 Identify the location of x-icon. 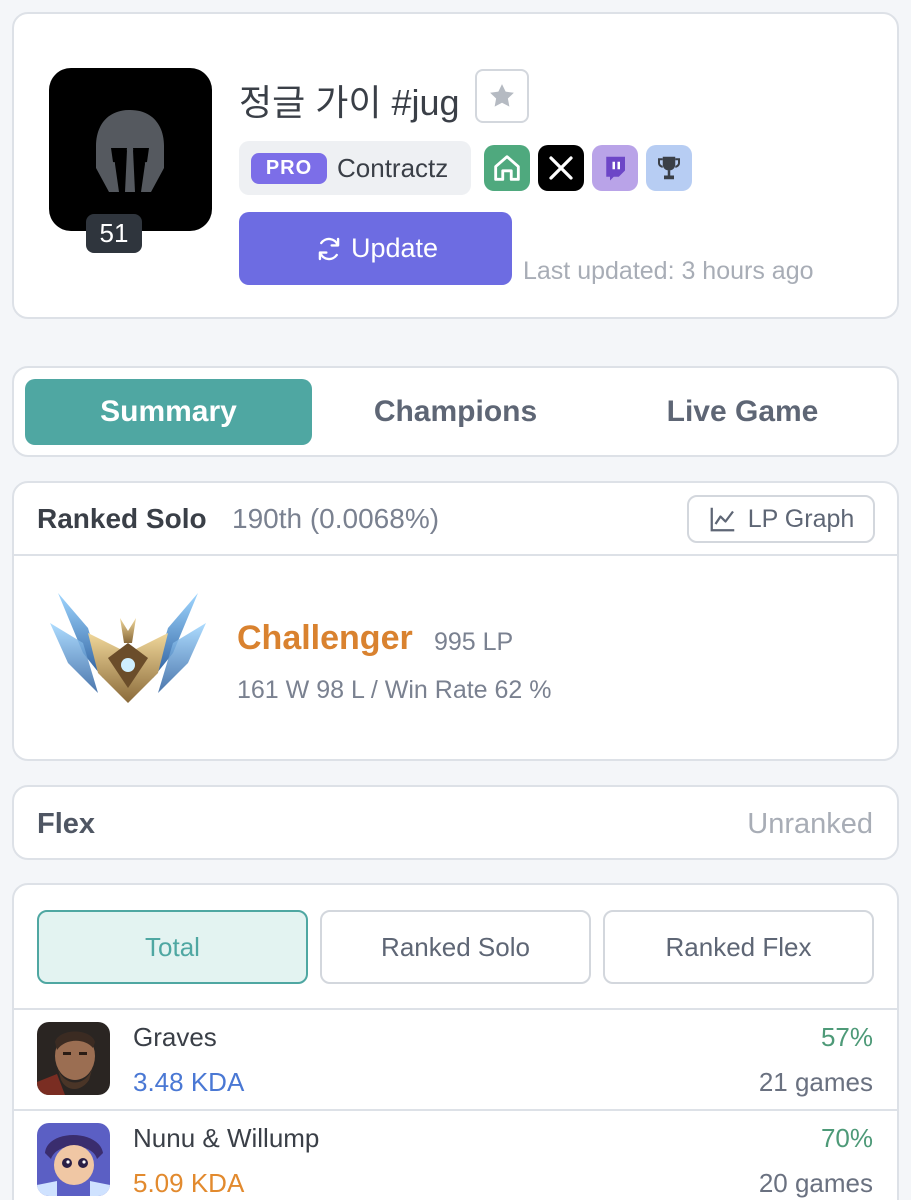
(561, 168).